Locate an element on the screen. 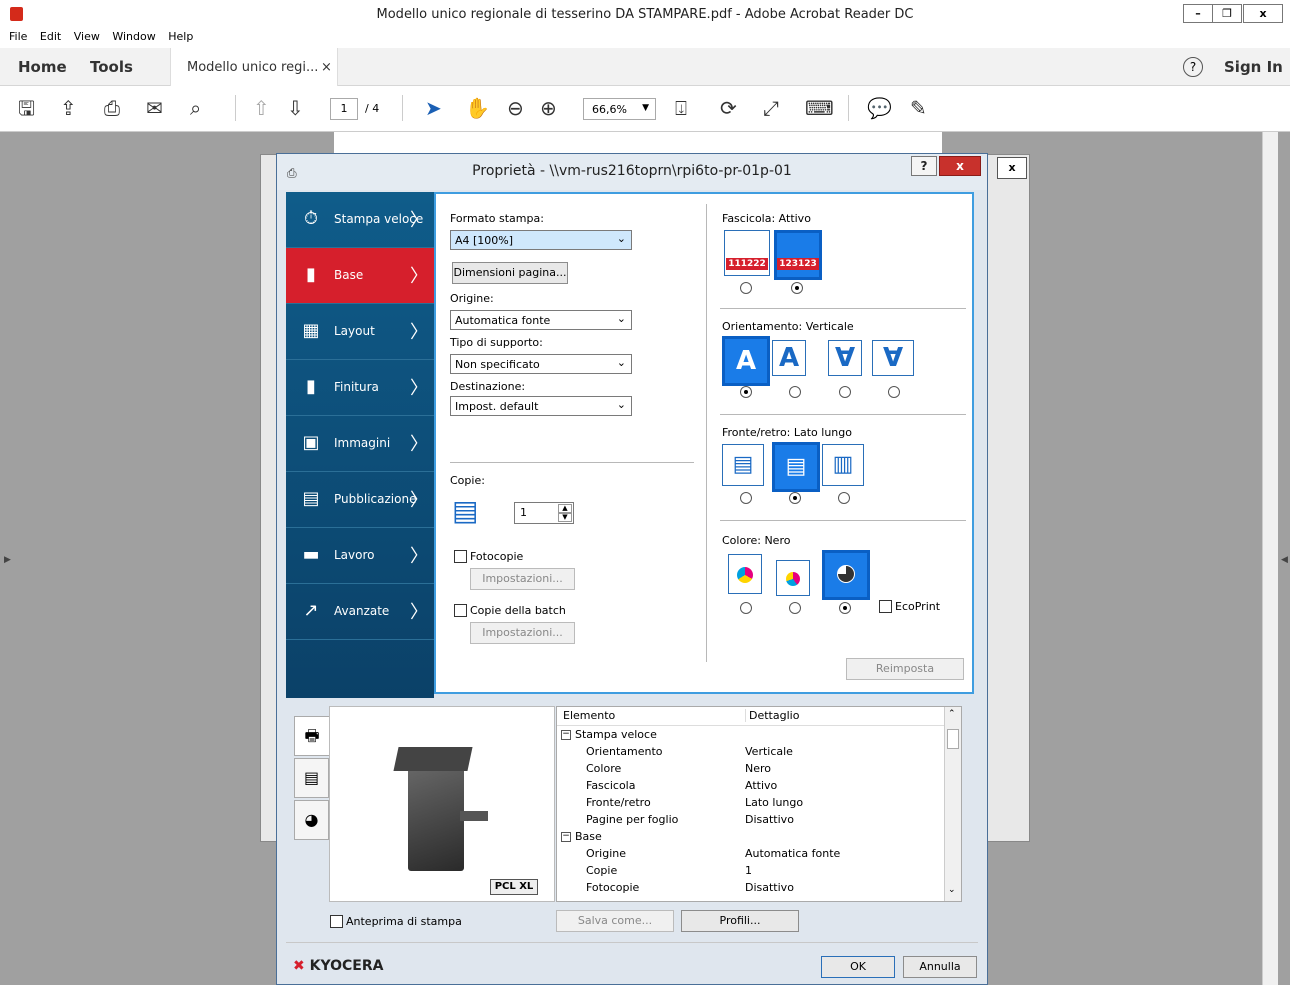 Image resolution: width=1290 pixels, height=985 pixels. fronte-off-icon: ▤ is located at coordinates (743, 465).